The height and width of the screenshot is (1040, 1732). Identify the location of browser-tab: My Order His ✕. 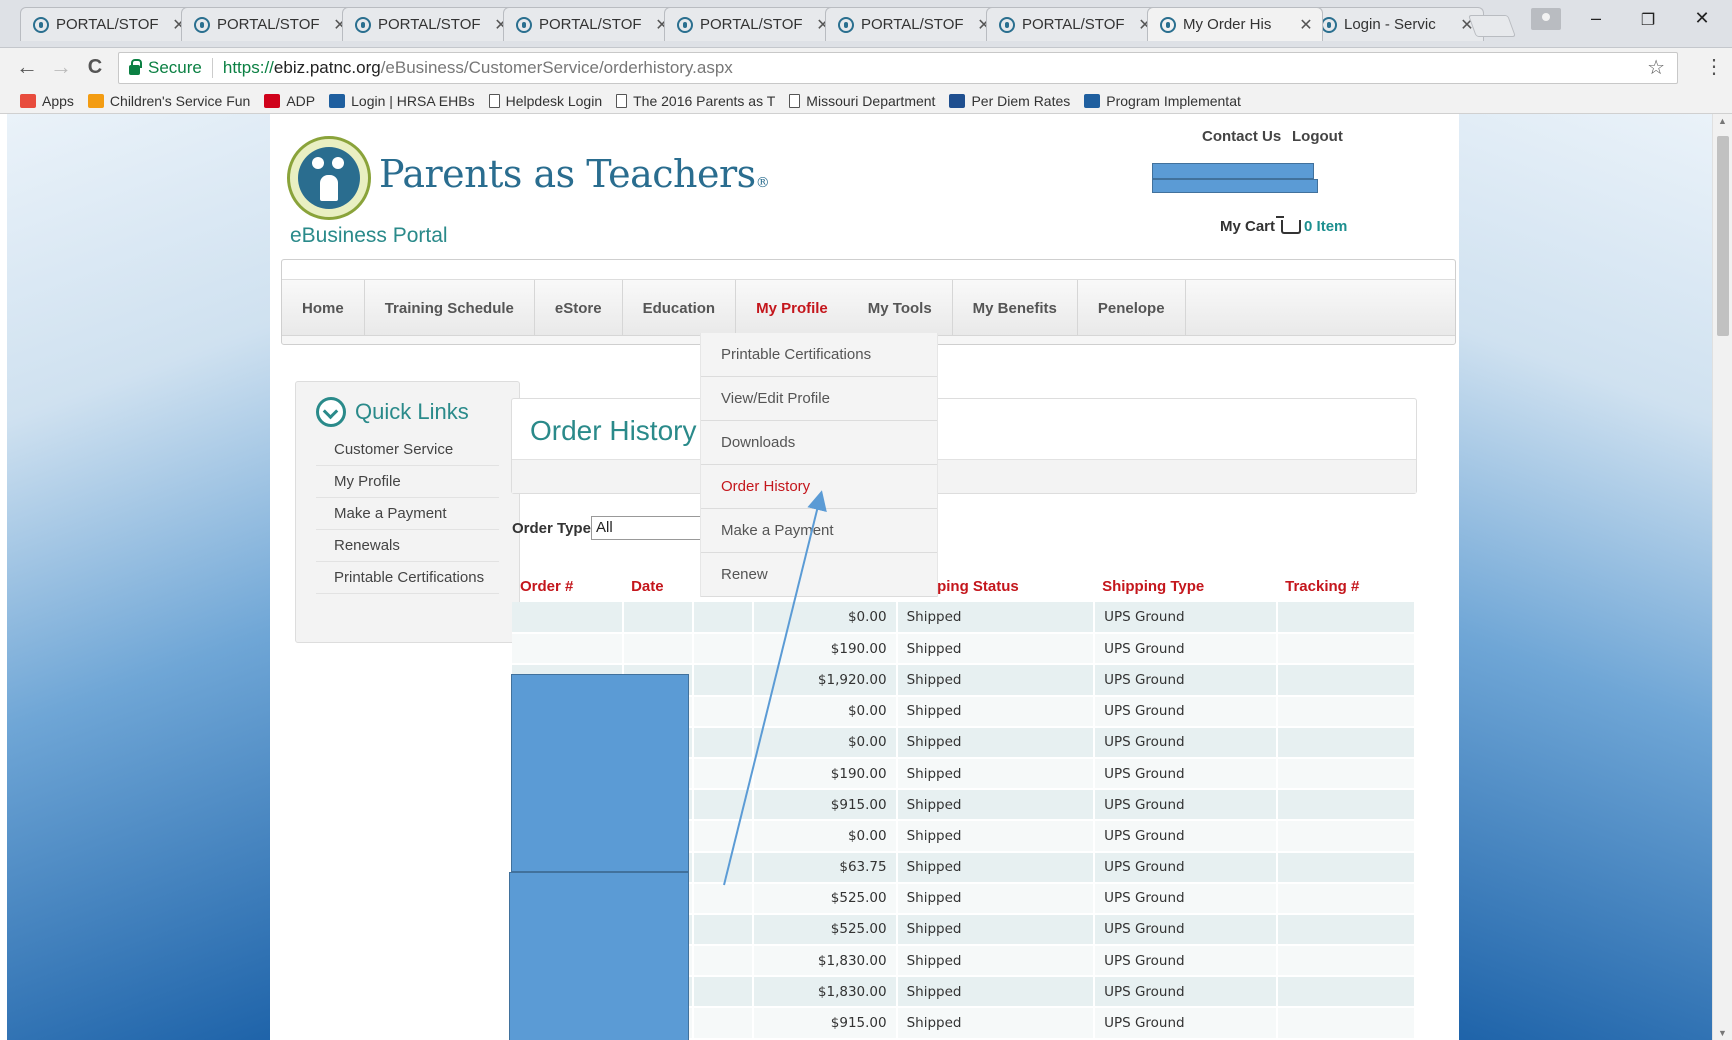
(1235, 24).